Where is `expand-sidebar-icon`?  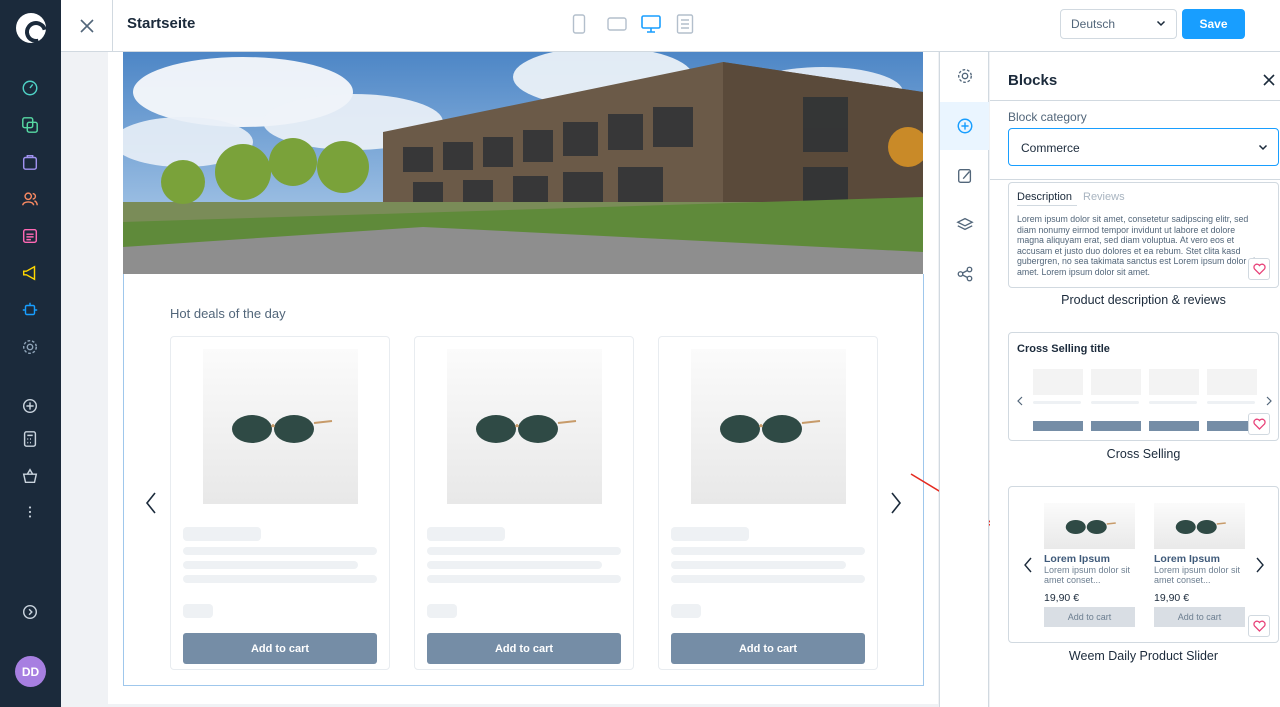 expand-sidebar-icon is located at coordinates (30, 612).